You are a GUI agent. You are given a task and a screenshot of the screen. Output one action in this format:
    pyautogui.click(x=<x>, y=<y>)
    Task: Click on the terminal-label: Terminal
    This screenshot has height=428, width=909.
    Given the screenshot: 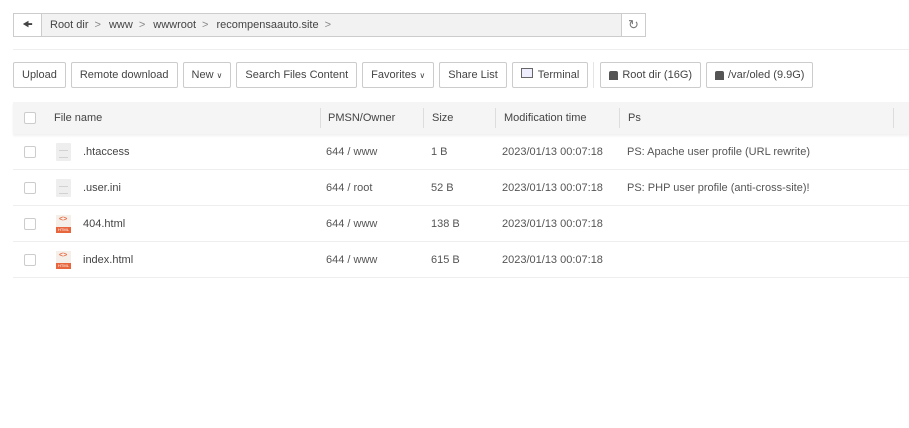 What is the action you would take?
    pyautogui.click(x=558, y=75)
    